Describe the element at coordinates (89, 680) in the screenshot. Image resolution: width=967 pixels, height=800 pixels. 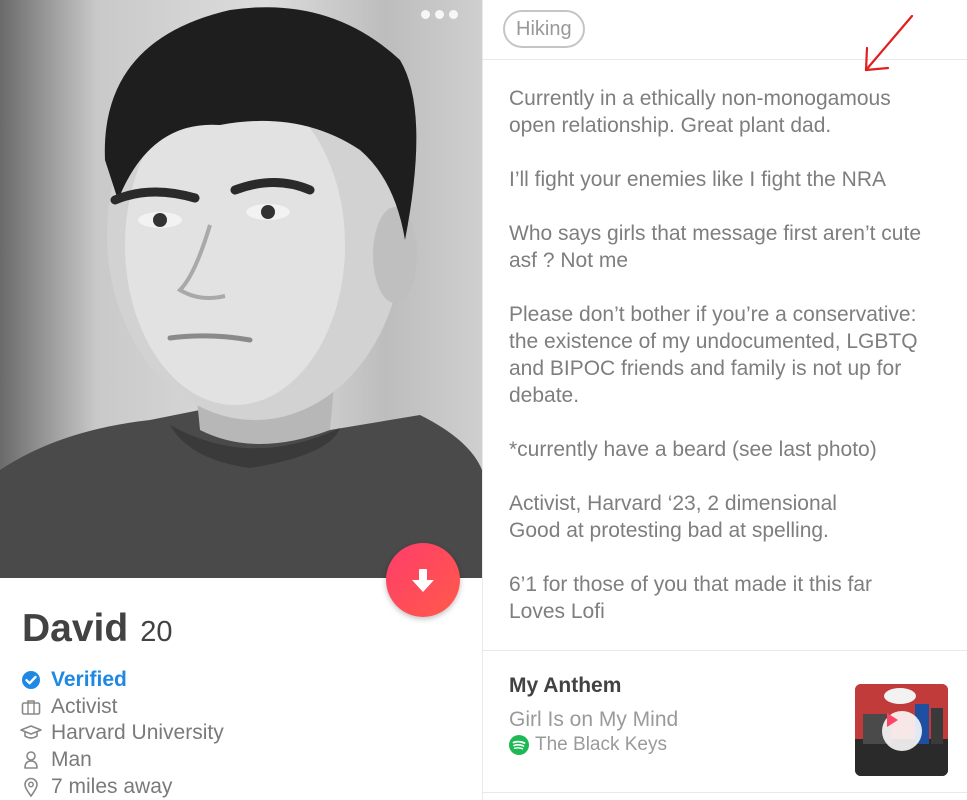
I see `info-text: Verified` at that location.